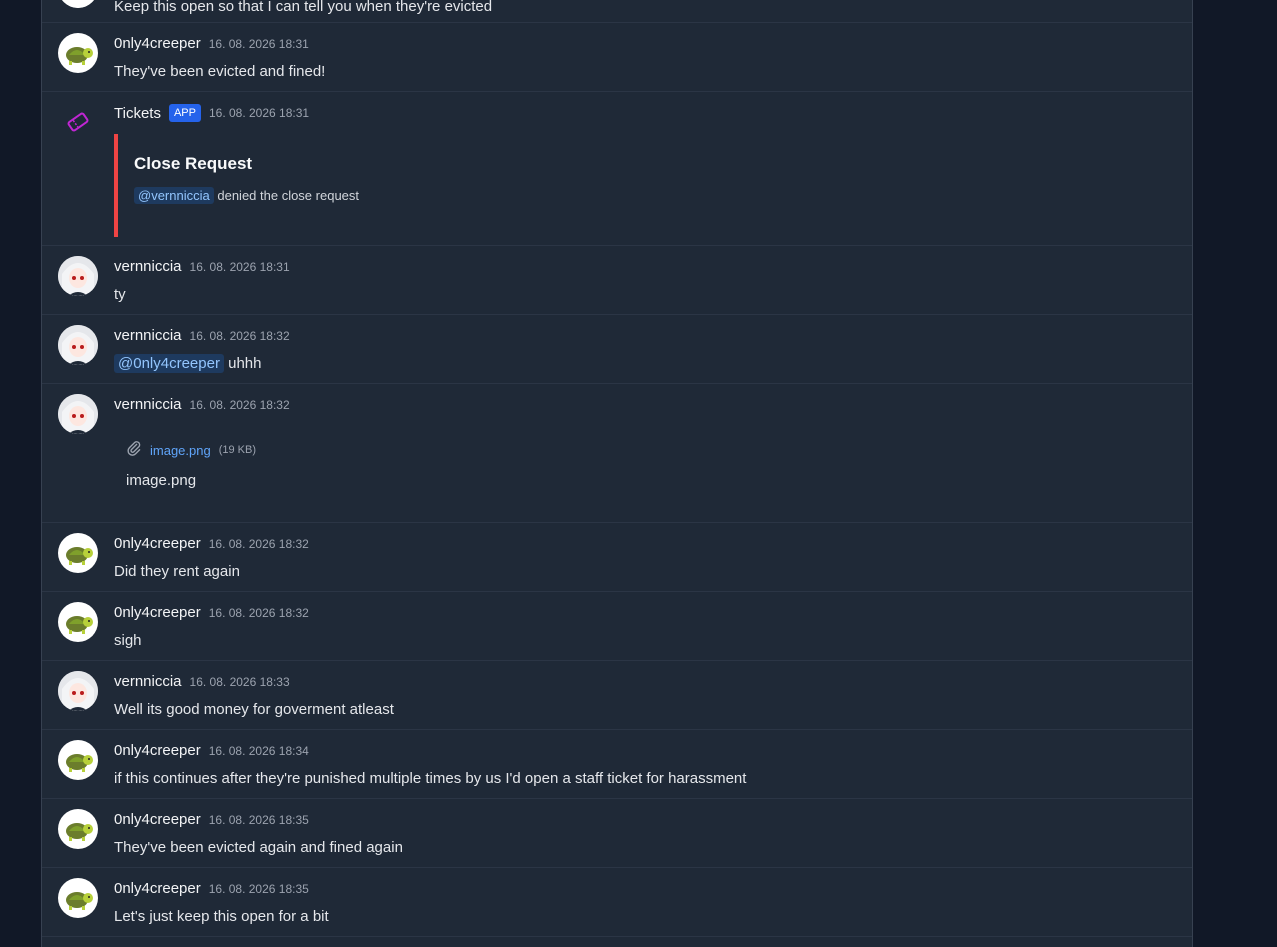 This screenshot has width=1277, height=947. What do you see at coordinates (174, 195) in the screenshot?
I see `user-mention: @vernniccia` at bounding box center [174, 195].